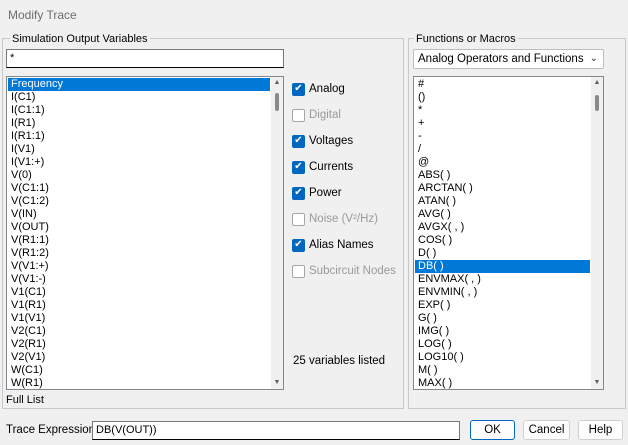 Image resolution: width=628 pixels, height=445 pixels. I want to click on variable-list-item: I(V1:+), so click(139, 162).